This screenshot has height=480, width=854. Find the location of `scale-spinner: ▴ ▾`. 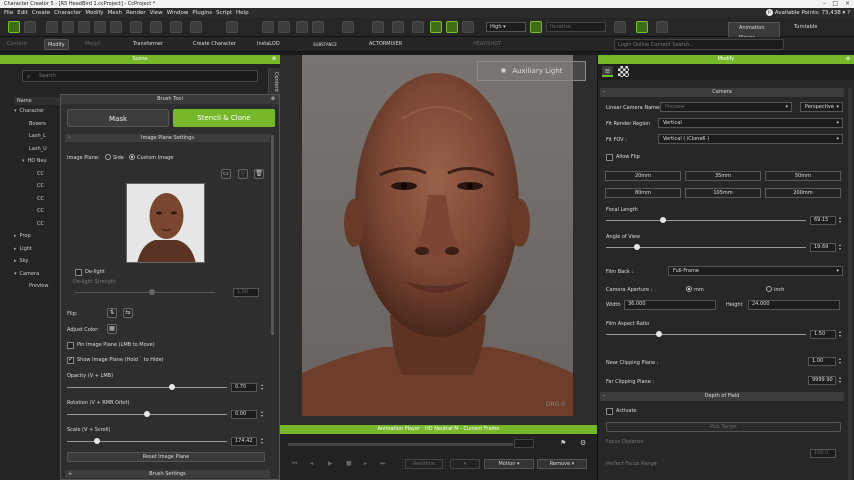

scale-spinner: ▴ ▾ is located at coordinates (262, 441).